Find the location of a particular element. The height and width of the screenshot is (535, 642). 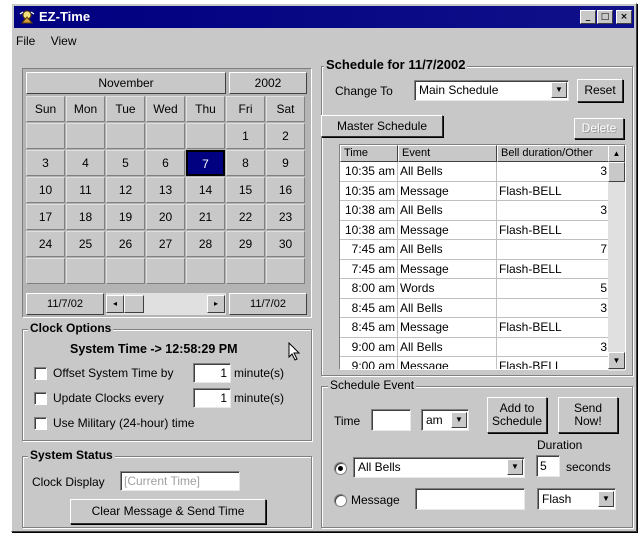

scroll-up-icon: ▲ is located at coordinates (616, 153).